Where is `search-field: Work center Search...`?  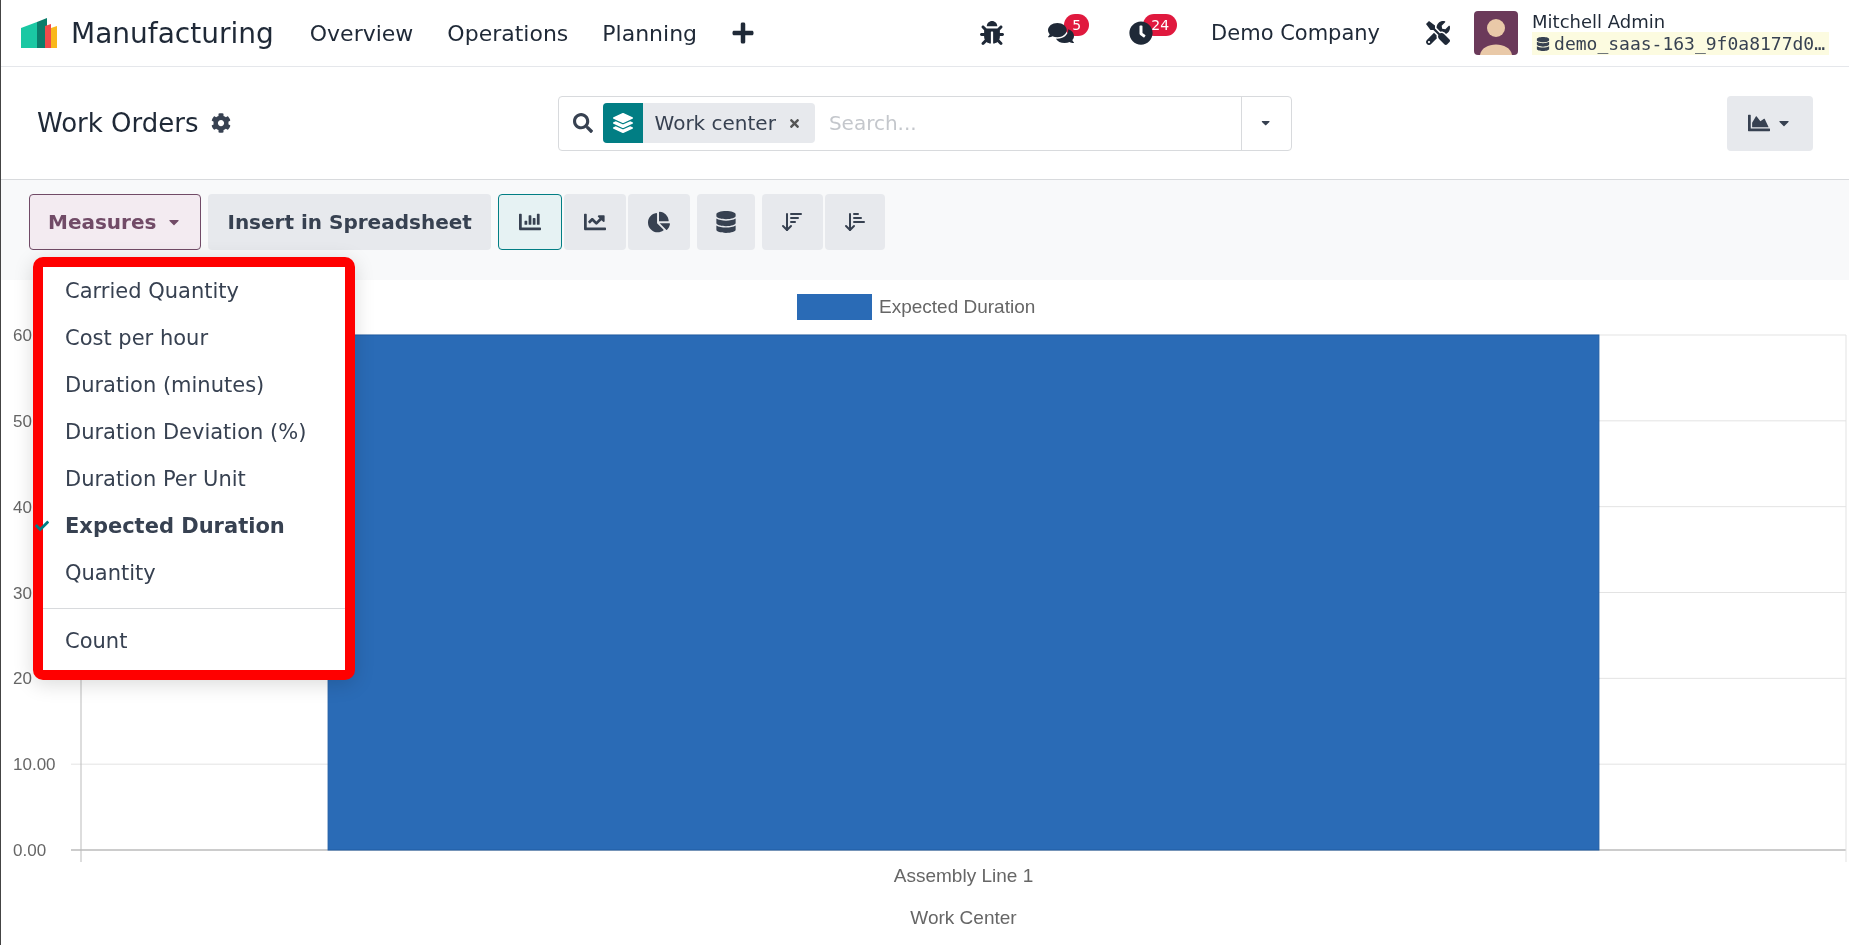 search-field: Work center Search... is located at coordinates (924, 123).